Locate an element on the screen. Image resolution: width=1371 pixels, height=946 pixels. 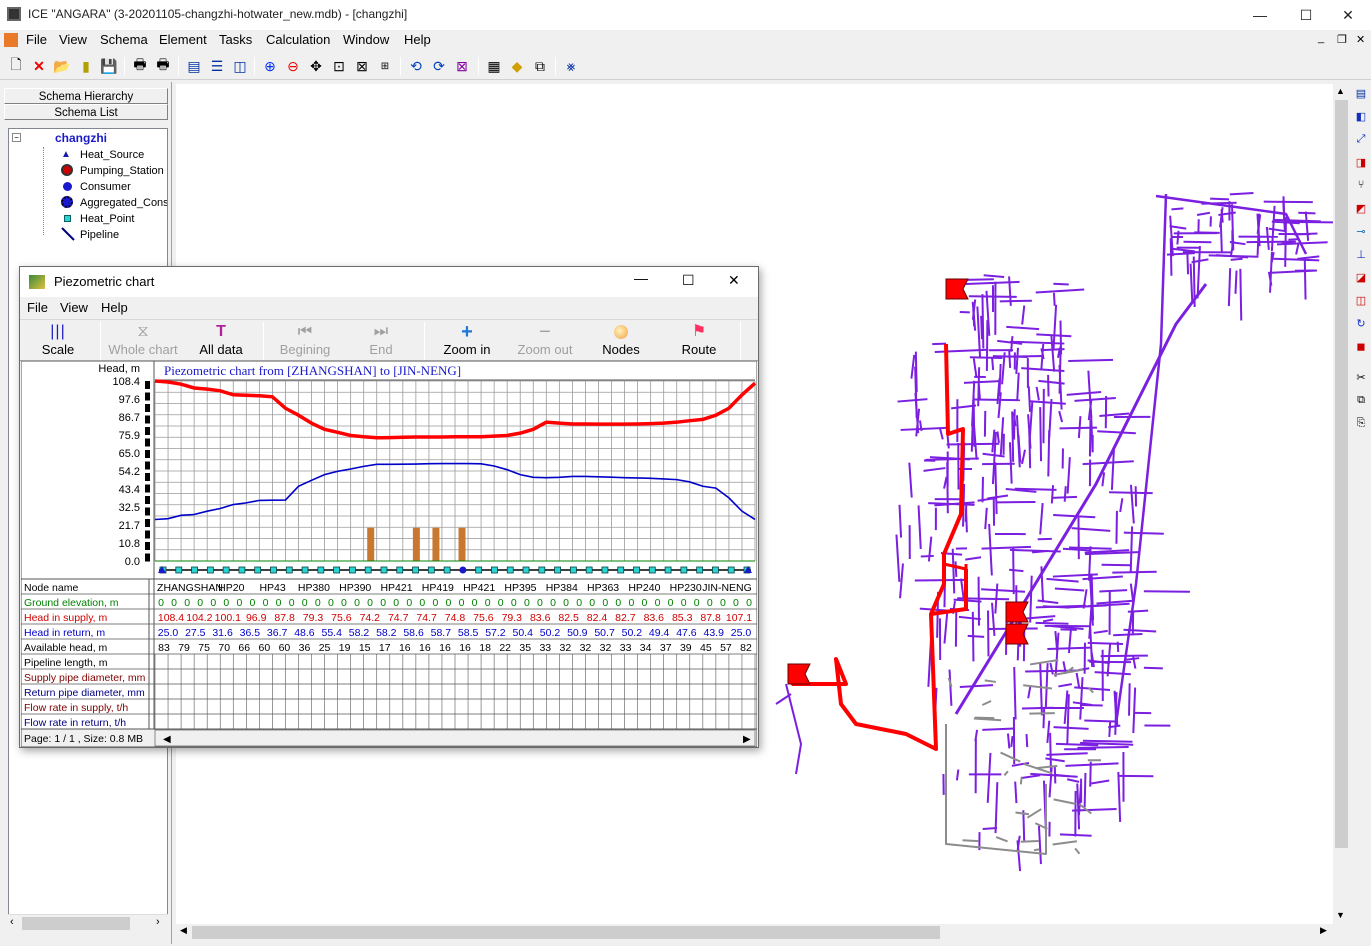
tree-root: changzhi is located at coordinates (81, 138).